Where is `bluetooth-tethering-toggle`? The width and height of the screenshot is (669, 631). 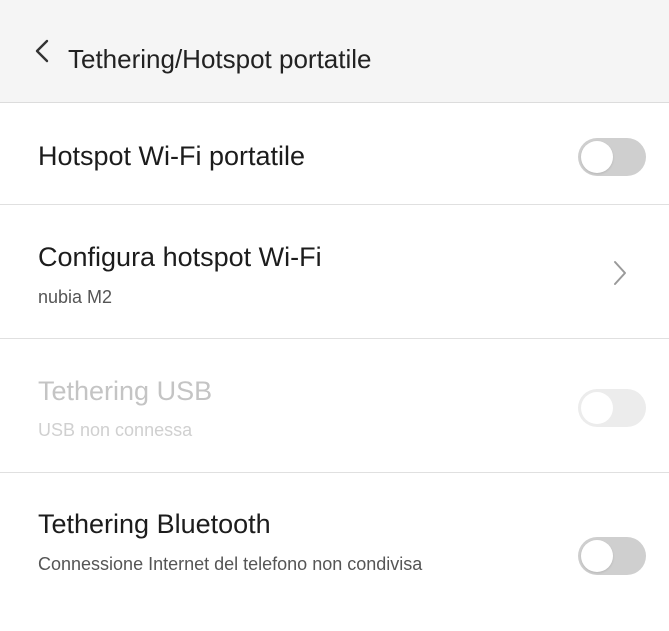 bluetooth-tethering-toggle is located at coordinates (612, 556).